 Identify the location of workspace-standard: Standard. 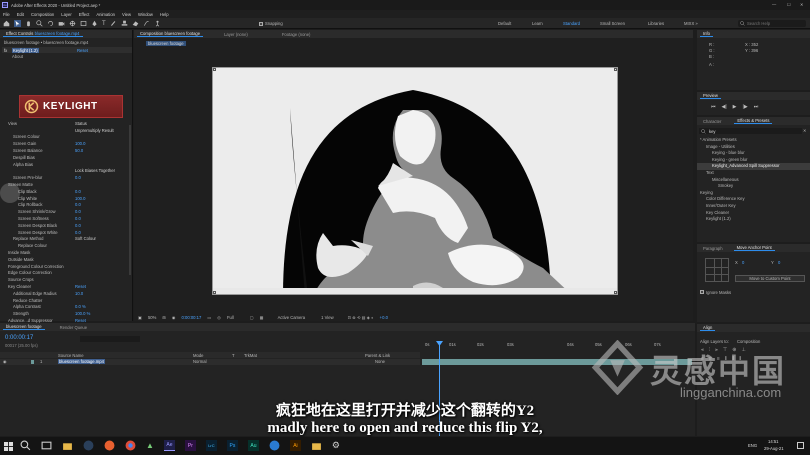
(581, 23).